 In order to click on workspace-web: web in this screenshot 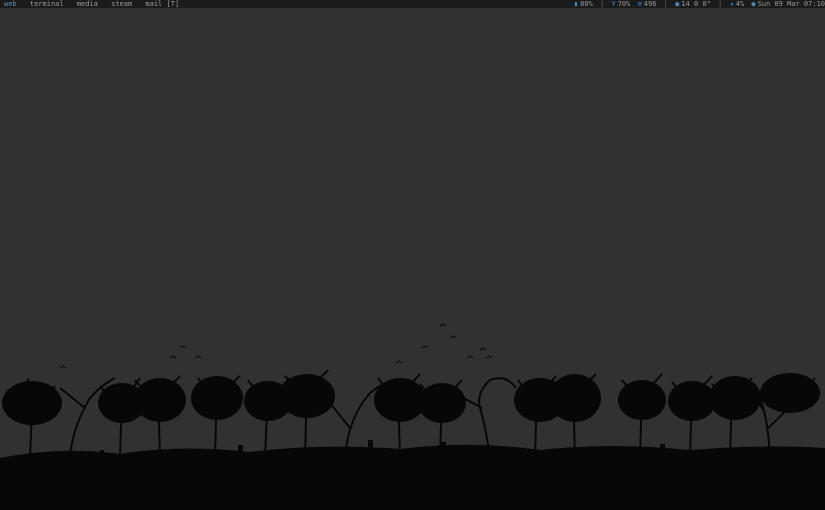, I will do `click(10, 4)`.